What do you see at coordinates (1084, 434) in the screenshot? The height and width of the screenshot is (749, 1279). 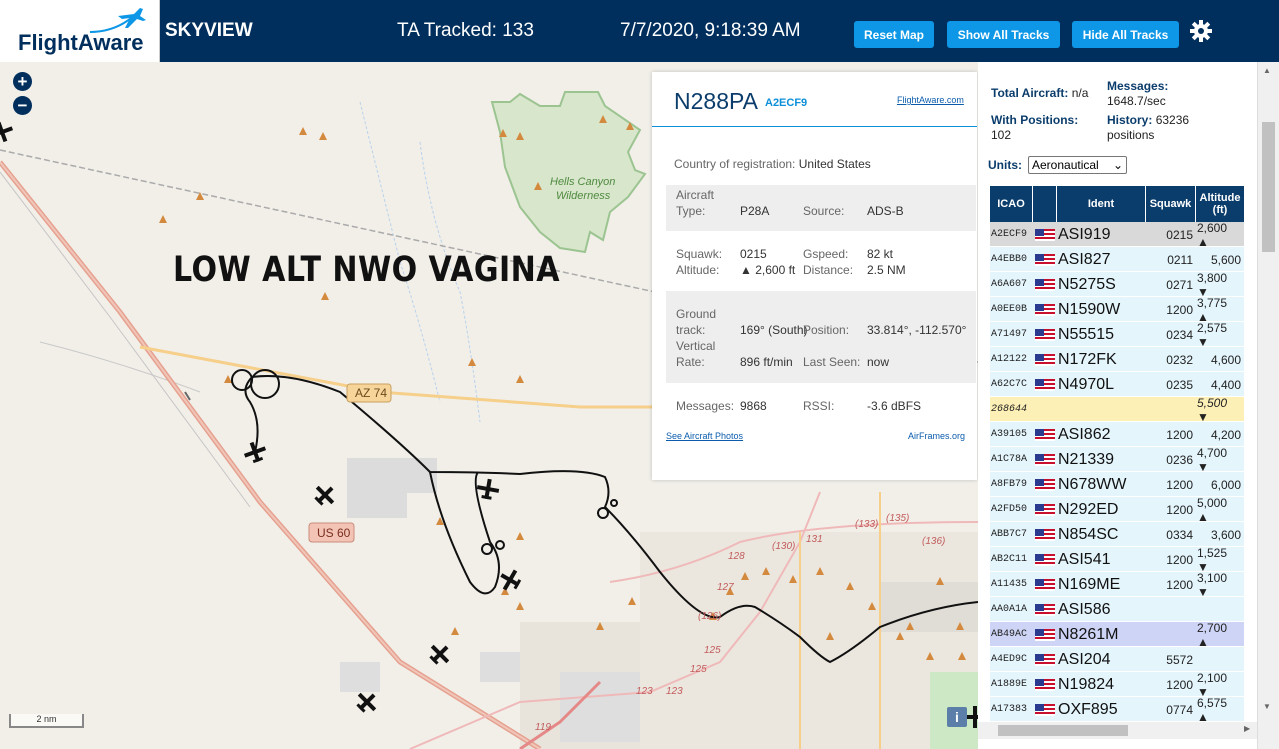 I see `ident-cell: ASI862` at bounding box center [1084, 434].